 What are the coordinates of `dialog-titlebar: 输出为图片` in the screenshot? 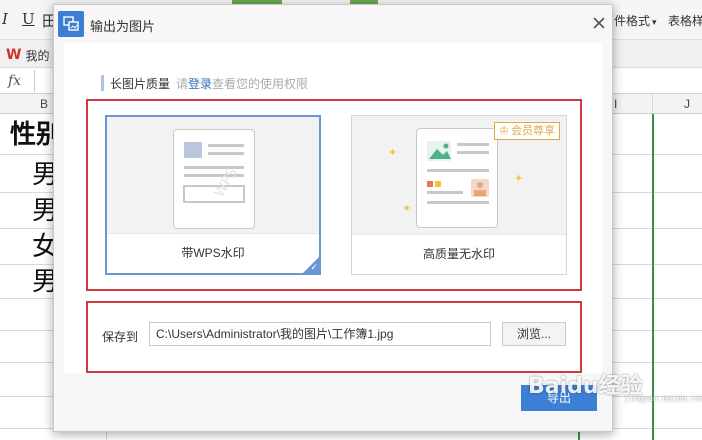 It's located at (333, 24).